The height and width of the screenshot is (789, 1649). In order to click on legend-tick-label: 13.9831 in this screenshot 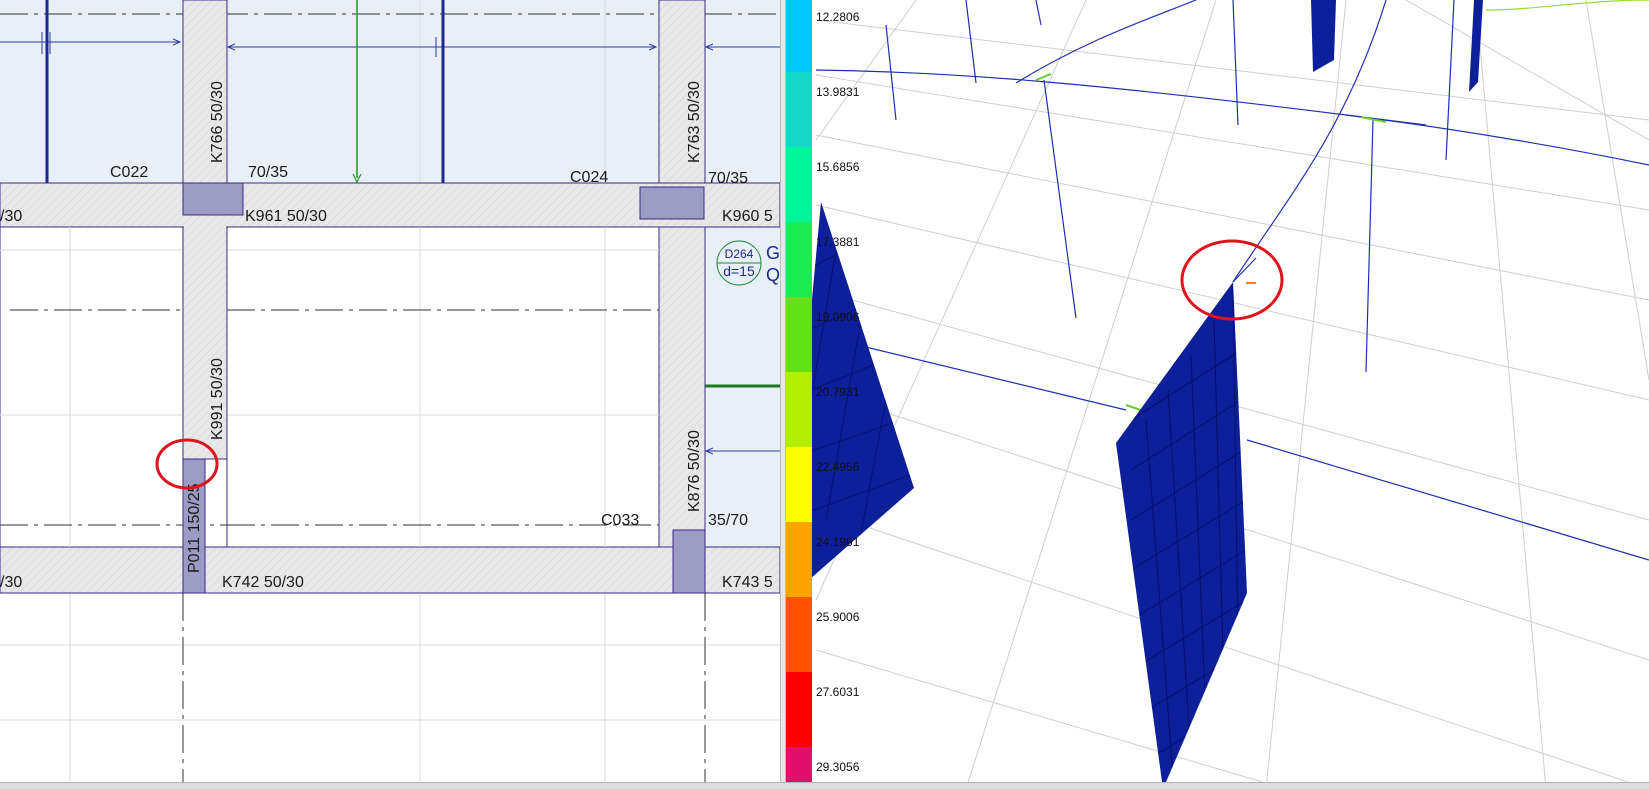, I will do `click(838, 92)`.